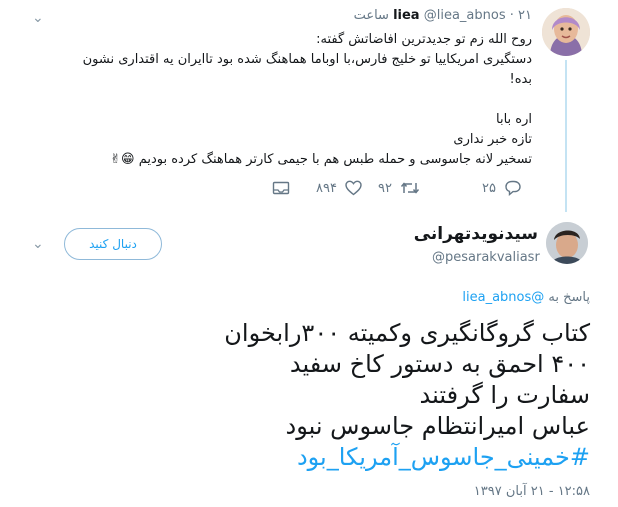  I want to click on follow-button: دنبال کنید, so click(113, 244).